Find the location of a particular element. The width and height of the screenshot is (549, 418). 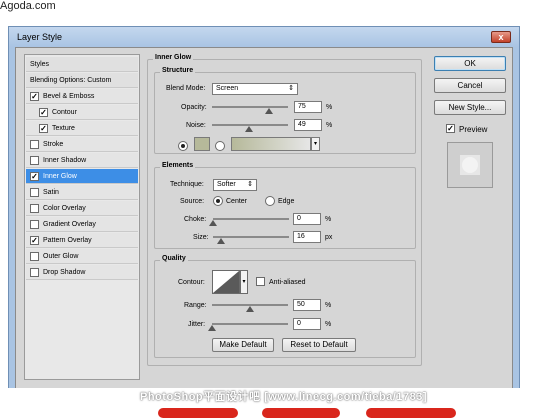

ok-button: OK is located at coordinates (470, 63).